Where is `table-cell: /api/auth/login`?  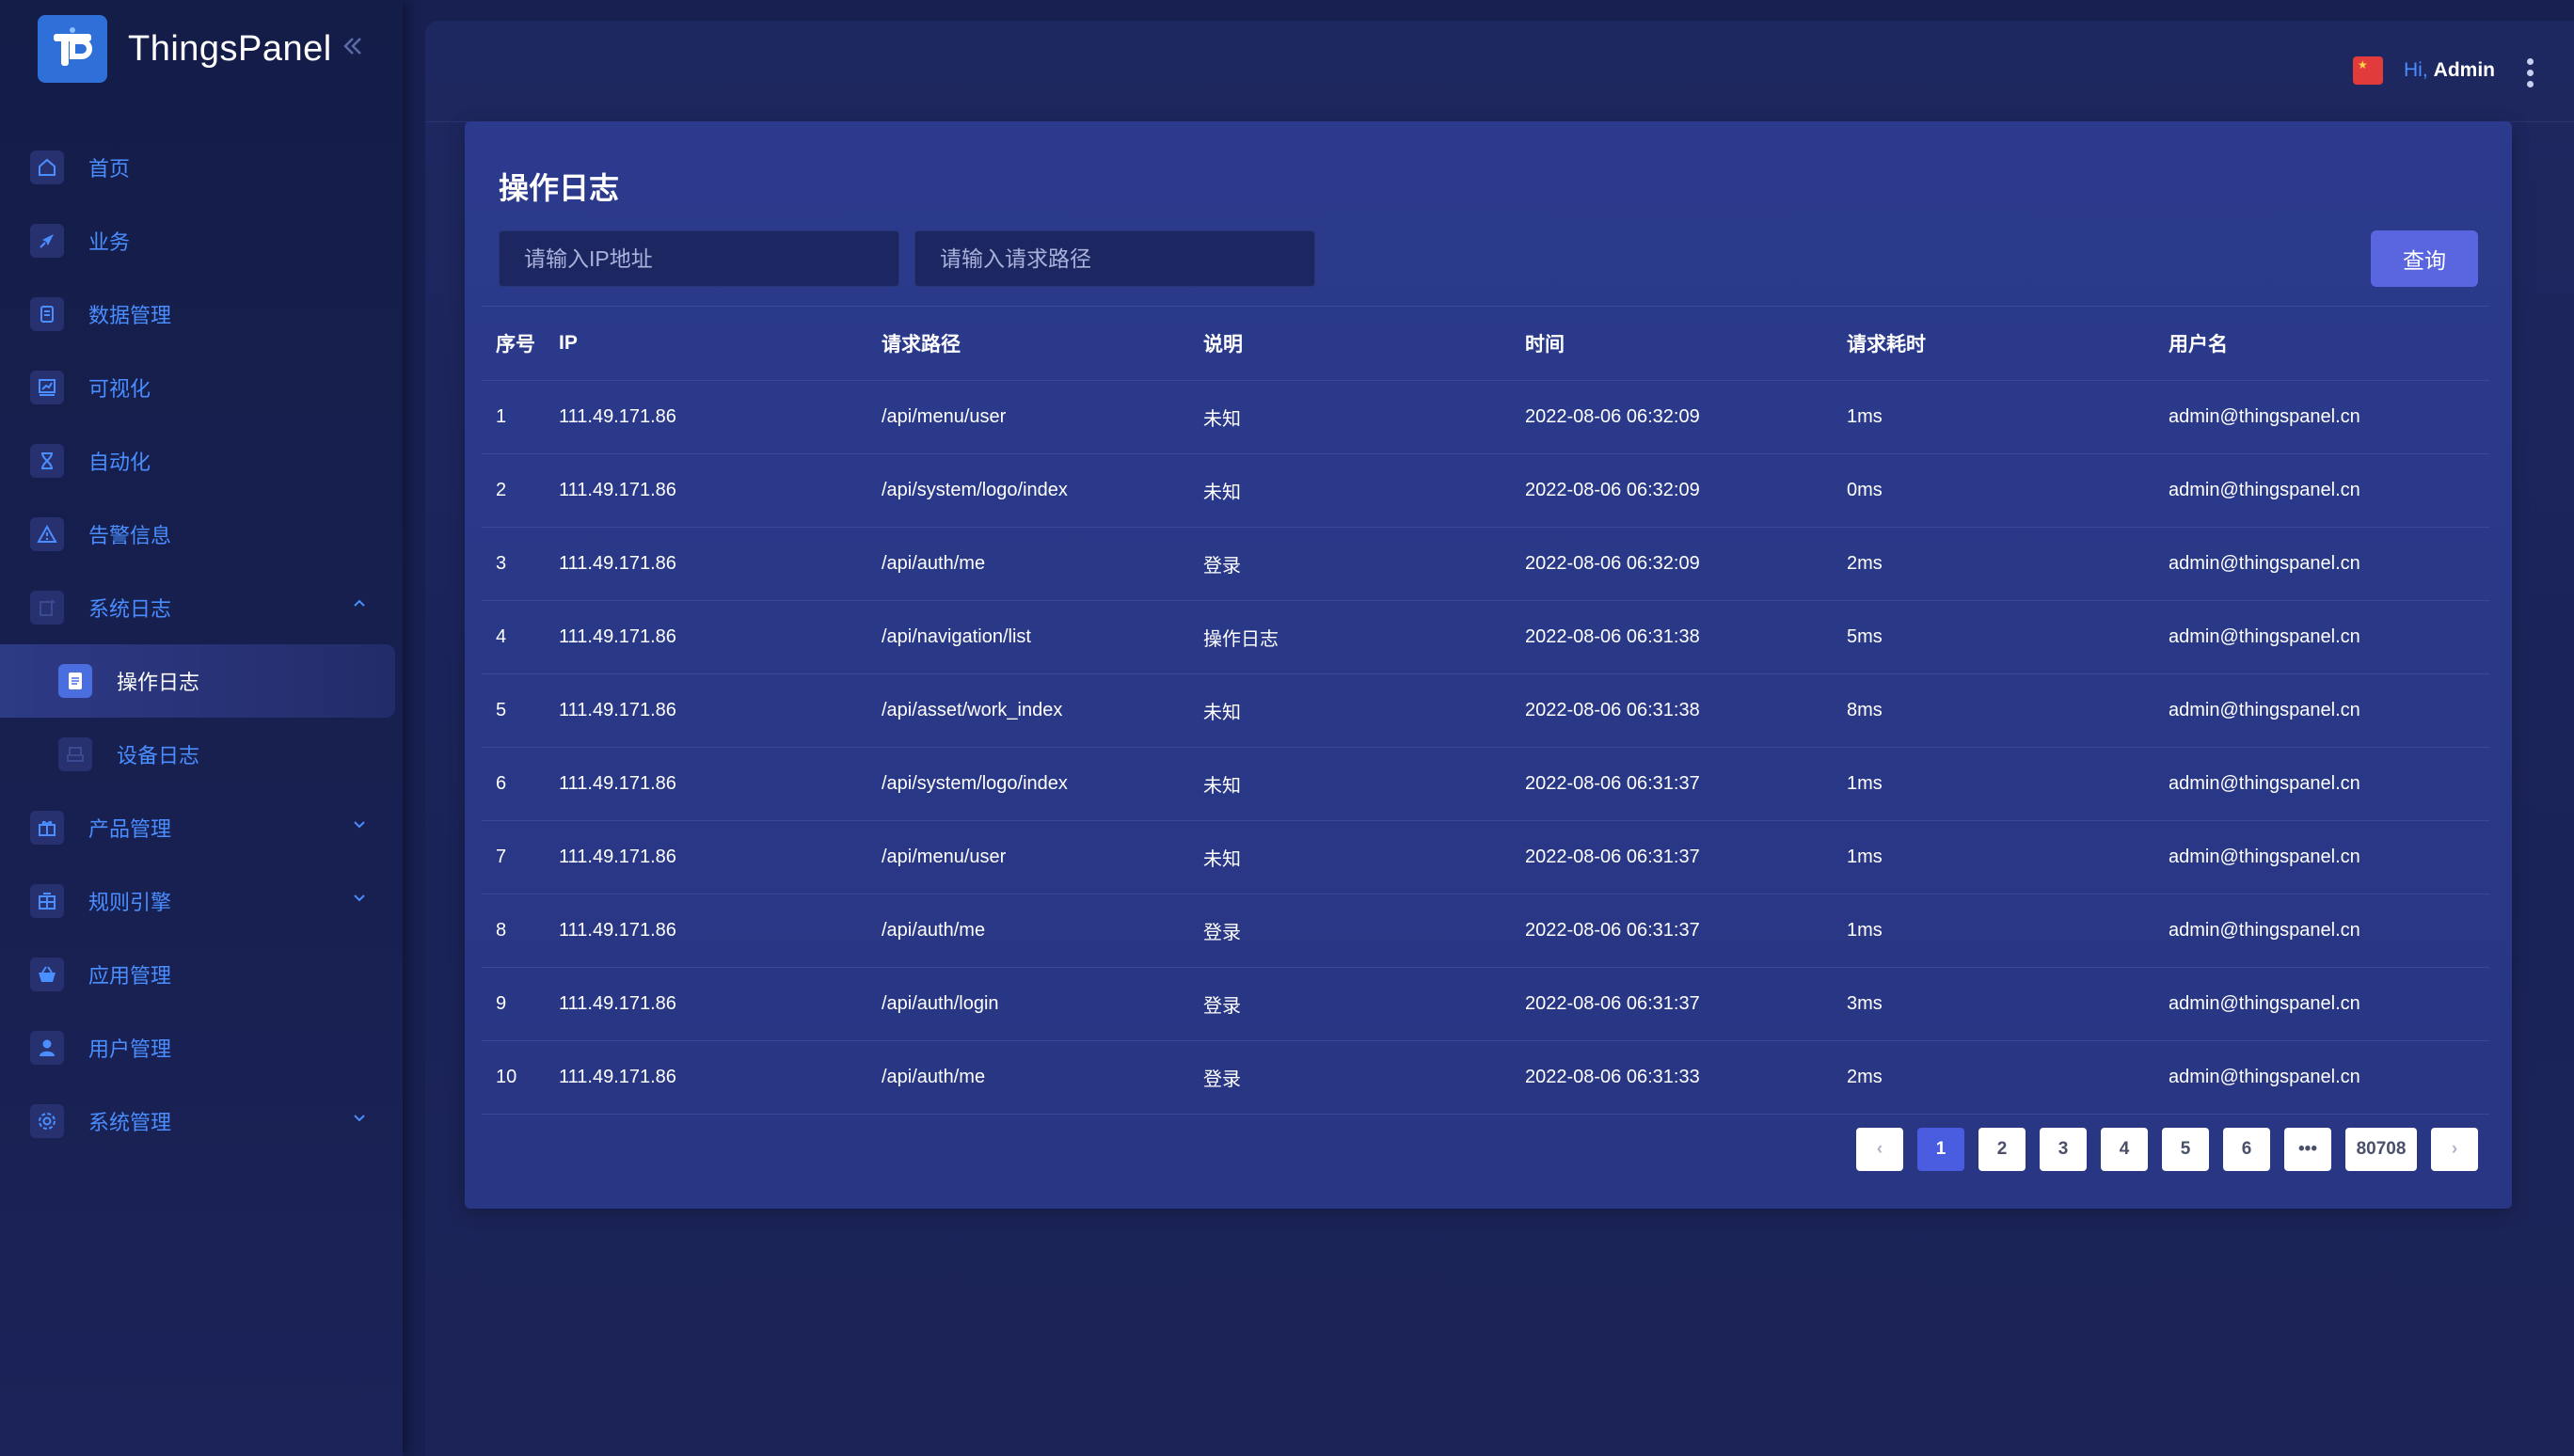 table-cell: /api/auth/login is located at coordinates (940, 1003).